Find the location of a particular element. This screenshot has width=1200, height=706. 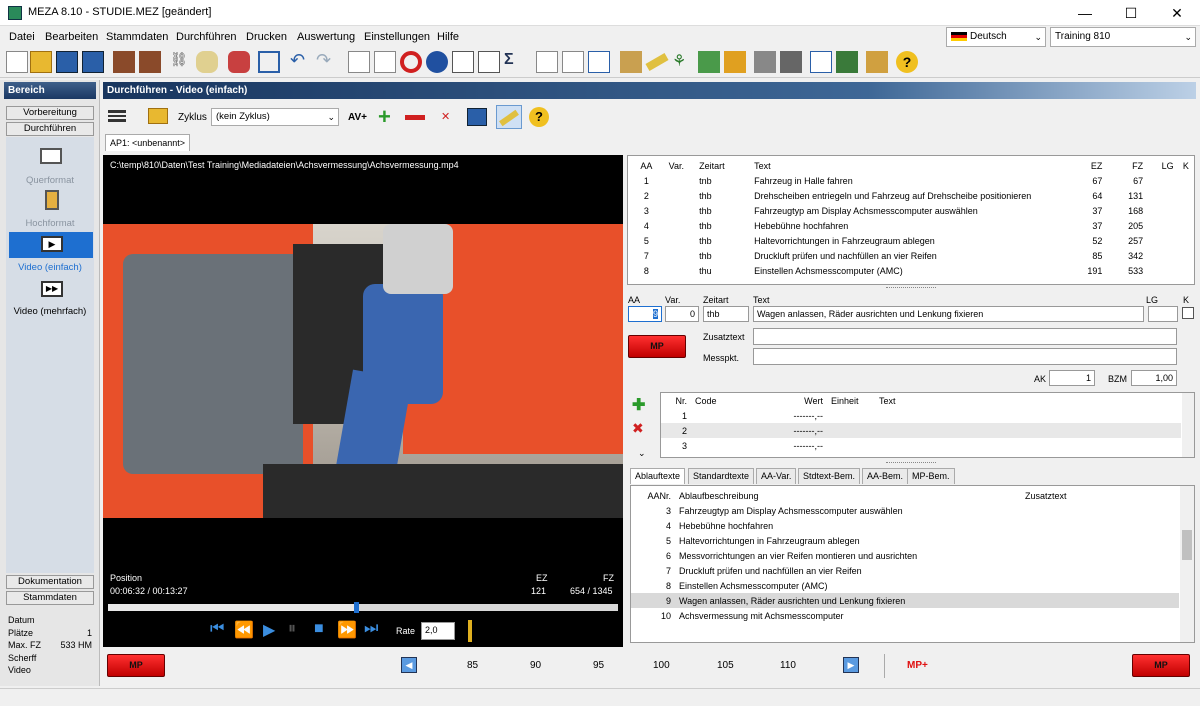

skip-start-icon: ⏮ is located at coordinates (217, 629).